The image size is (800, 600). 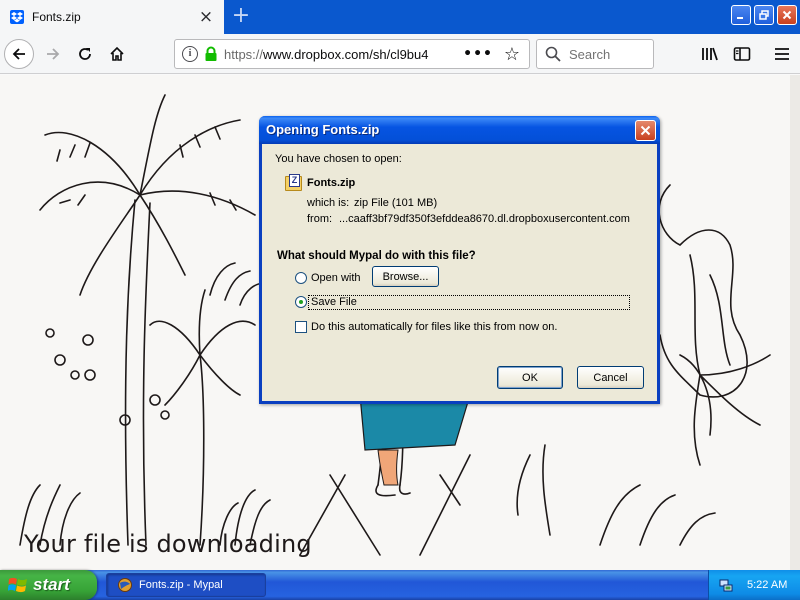 What do you see at coordinates (51, 584) in the screenshot?
I see `start-label: start` at bounding box center [51, 584].